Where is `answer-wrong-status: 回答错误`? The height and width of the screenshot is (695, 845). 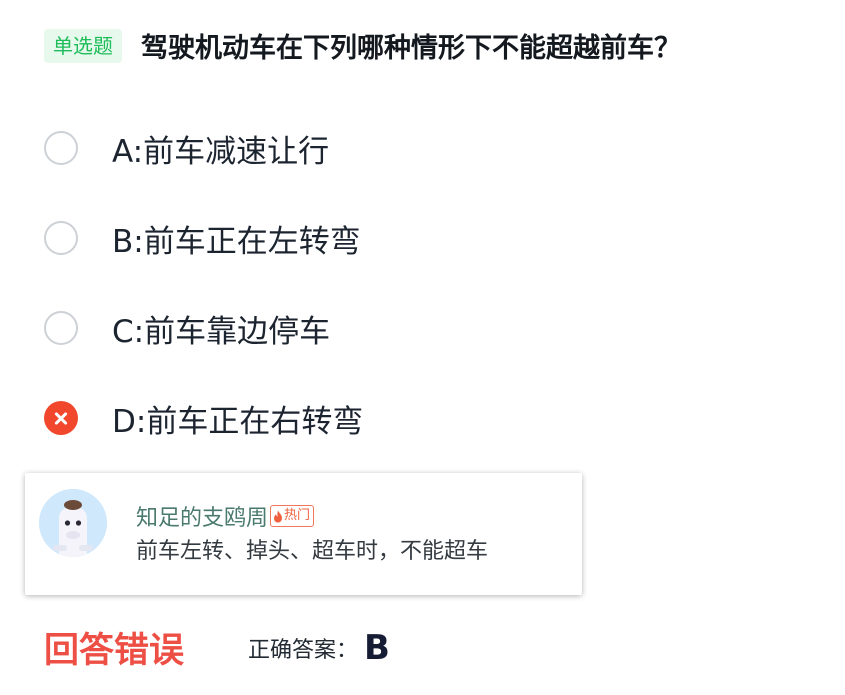 answer-wrong-status: 回答错误 is located at coordinates (114, 651).